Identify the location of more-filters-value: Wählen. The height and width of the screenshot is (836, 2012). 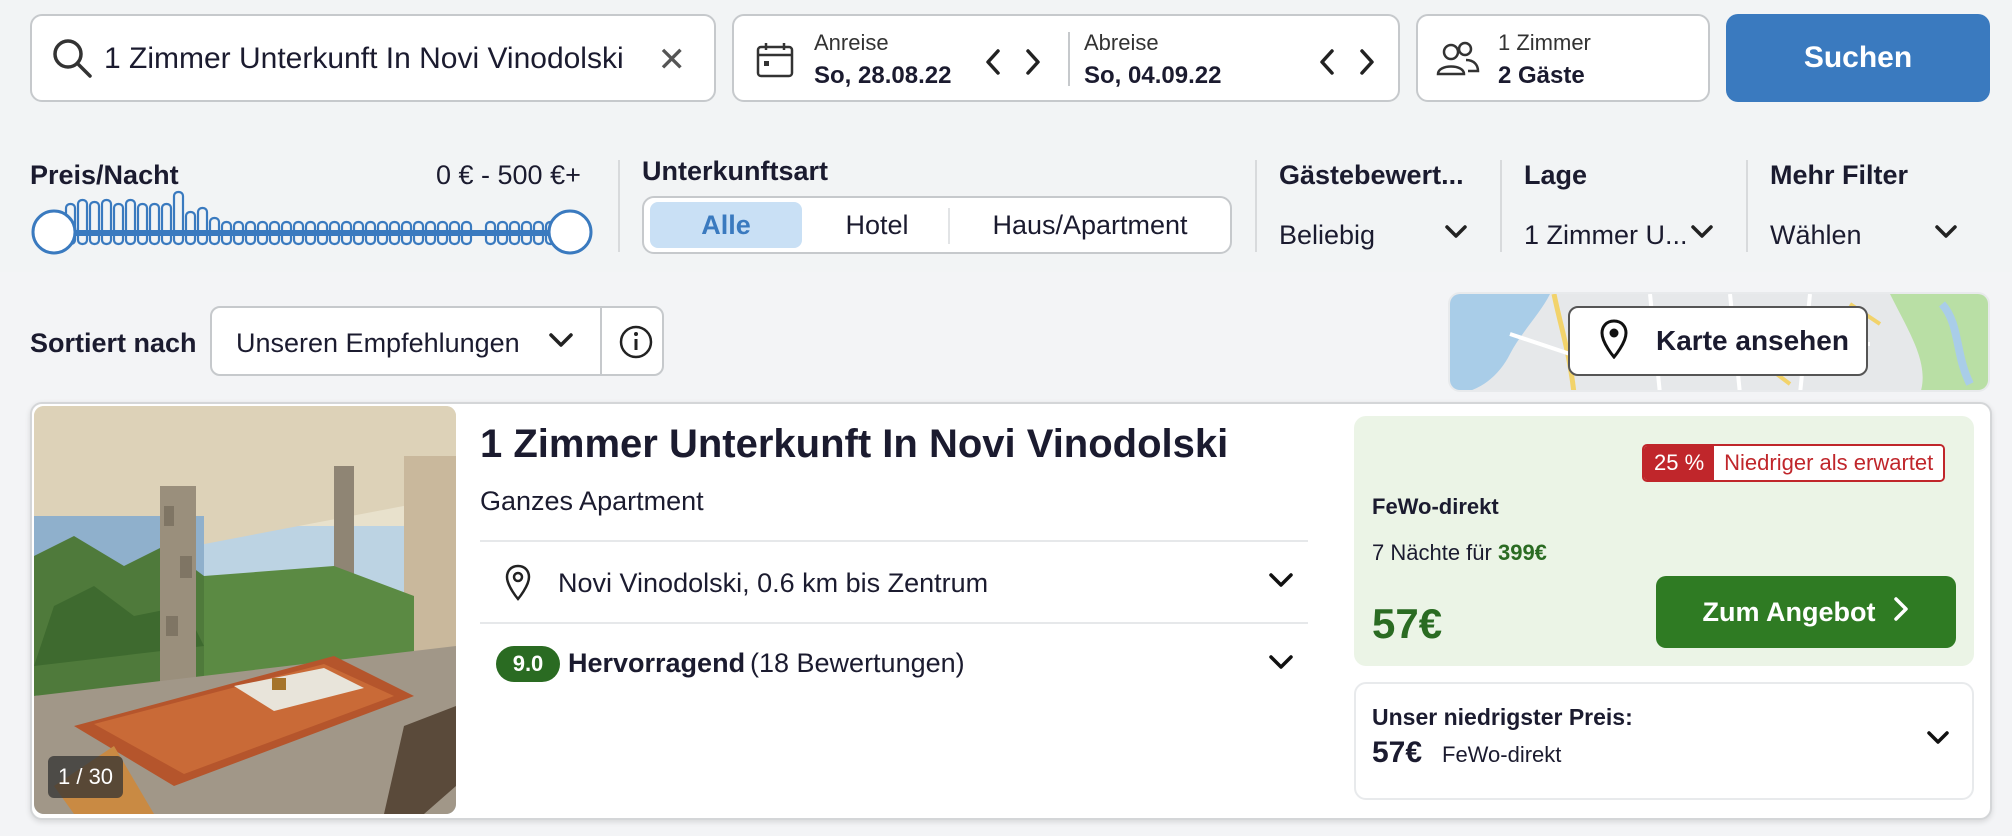
(1816, 235).